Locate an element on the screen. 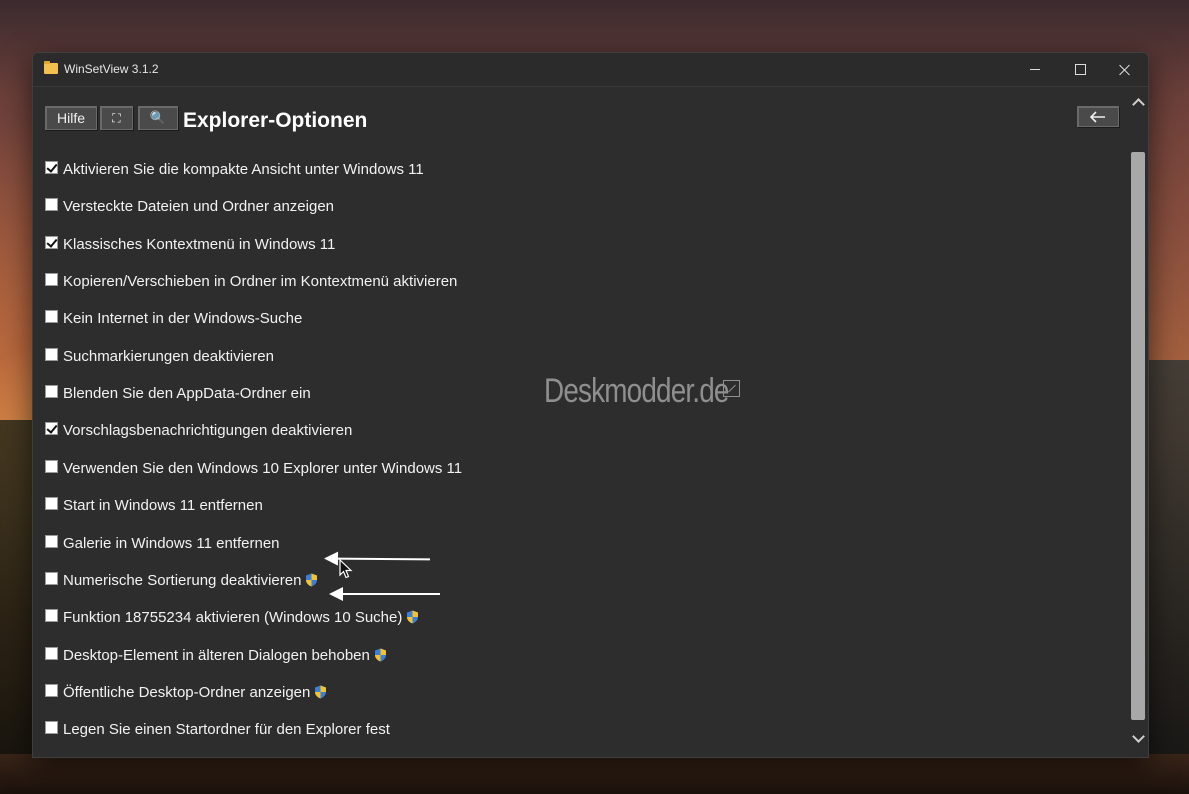 This screenshot has height=794, width=1189. option-row: Blenden Sie den AppData-Ordner ein is located at coordinates (178, 393).